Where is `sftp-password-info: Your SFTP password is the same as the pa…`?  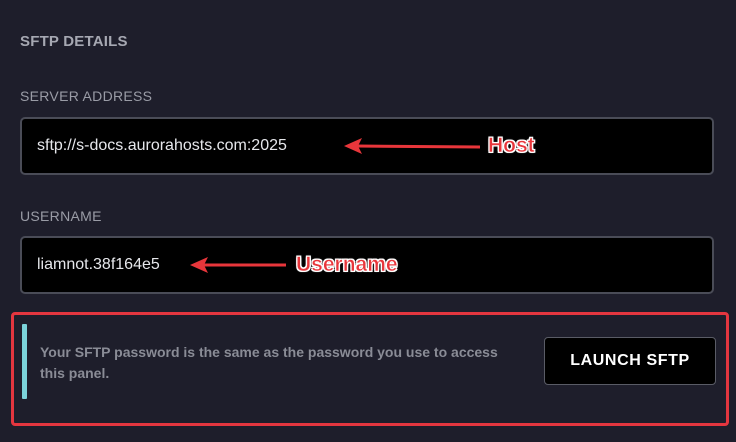 sftp-password-info: Your SFTP password is the same as the pa… is located at coordinates (269, 362).